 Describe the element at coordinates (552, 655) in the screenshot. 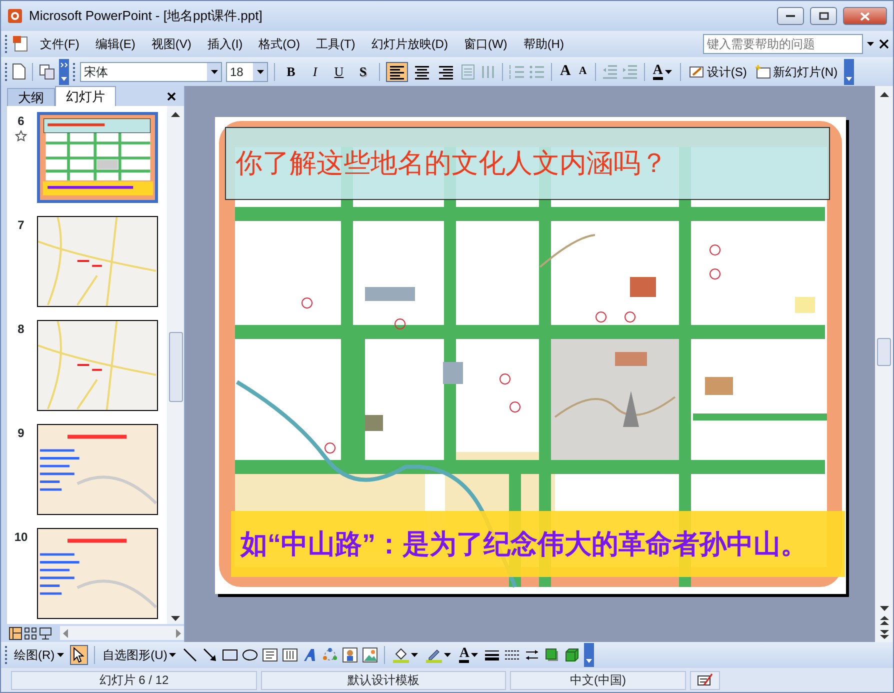

I see `shadow-icon` at that location.